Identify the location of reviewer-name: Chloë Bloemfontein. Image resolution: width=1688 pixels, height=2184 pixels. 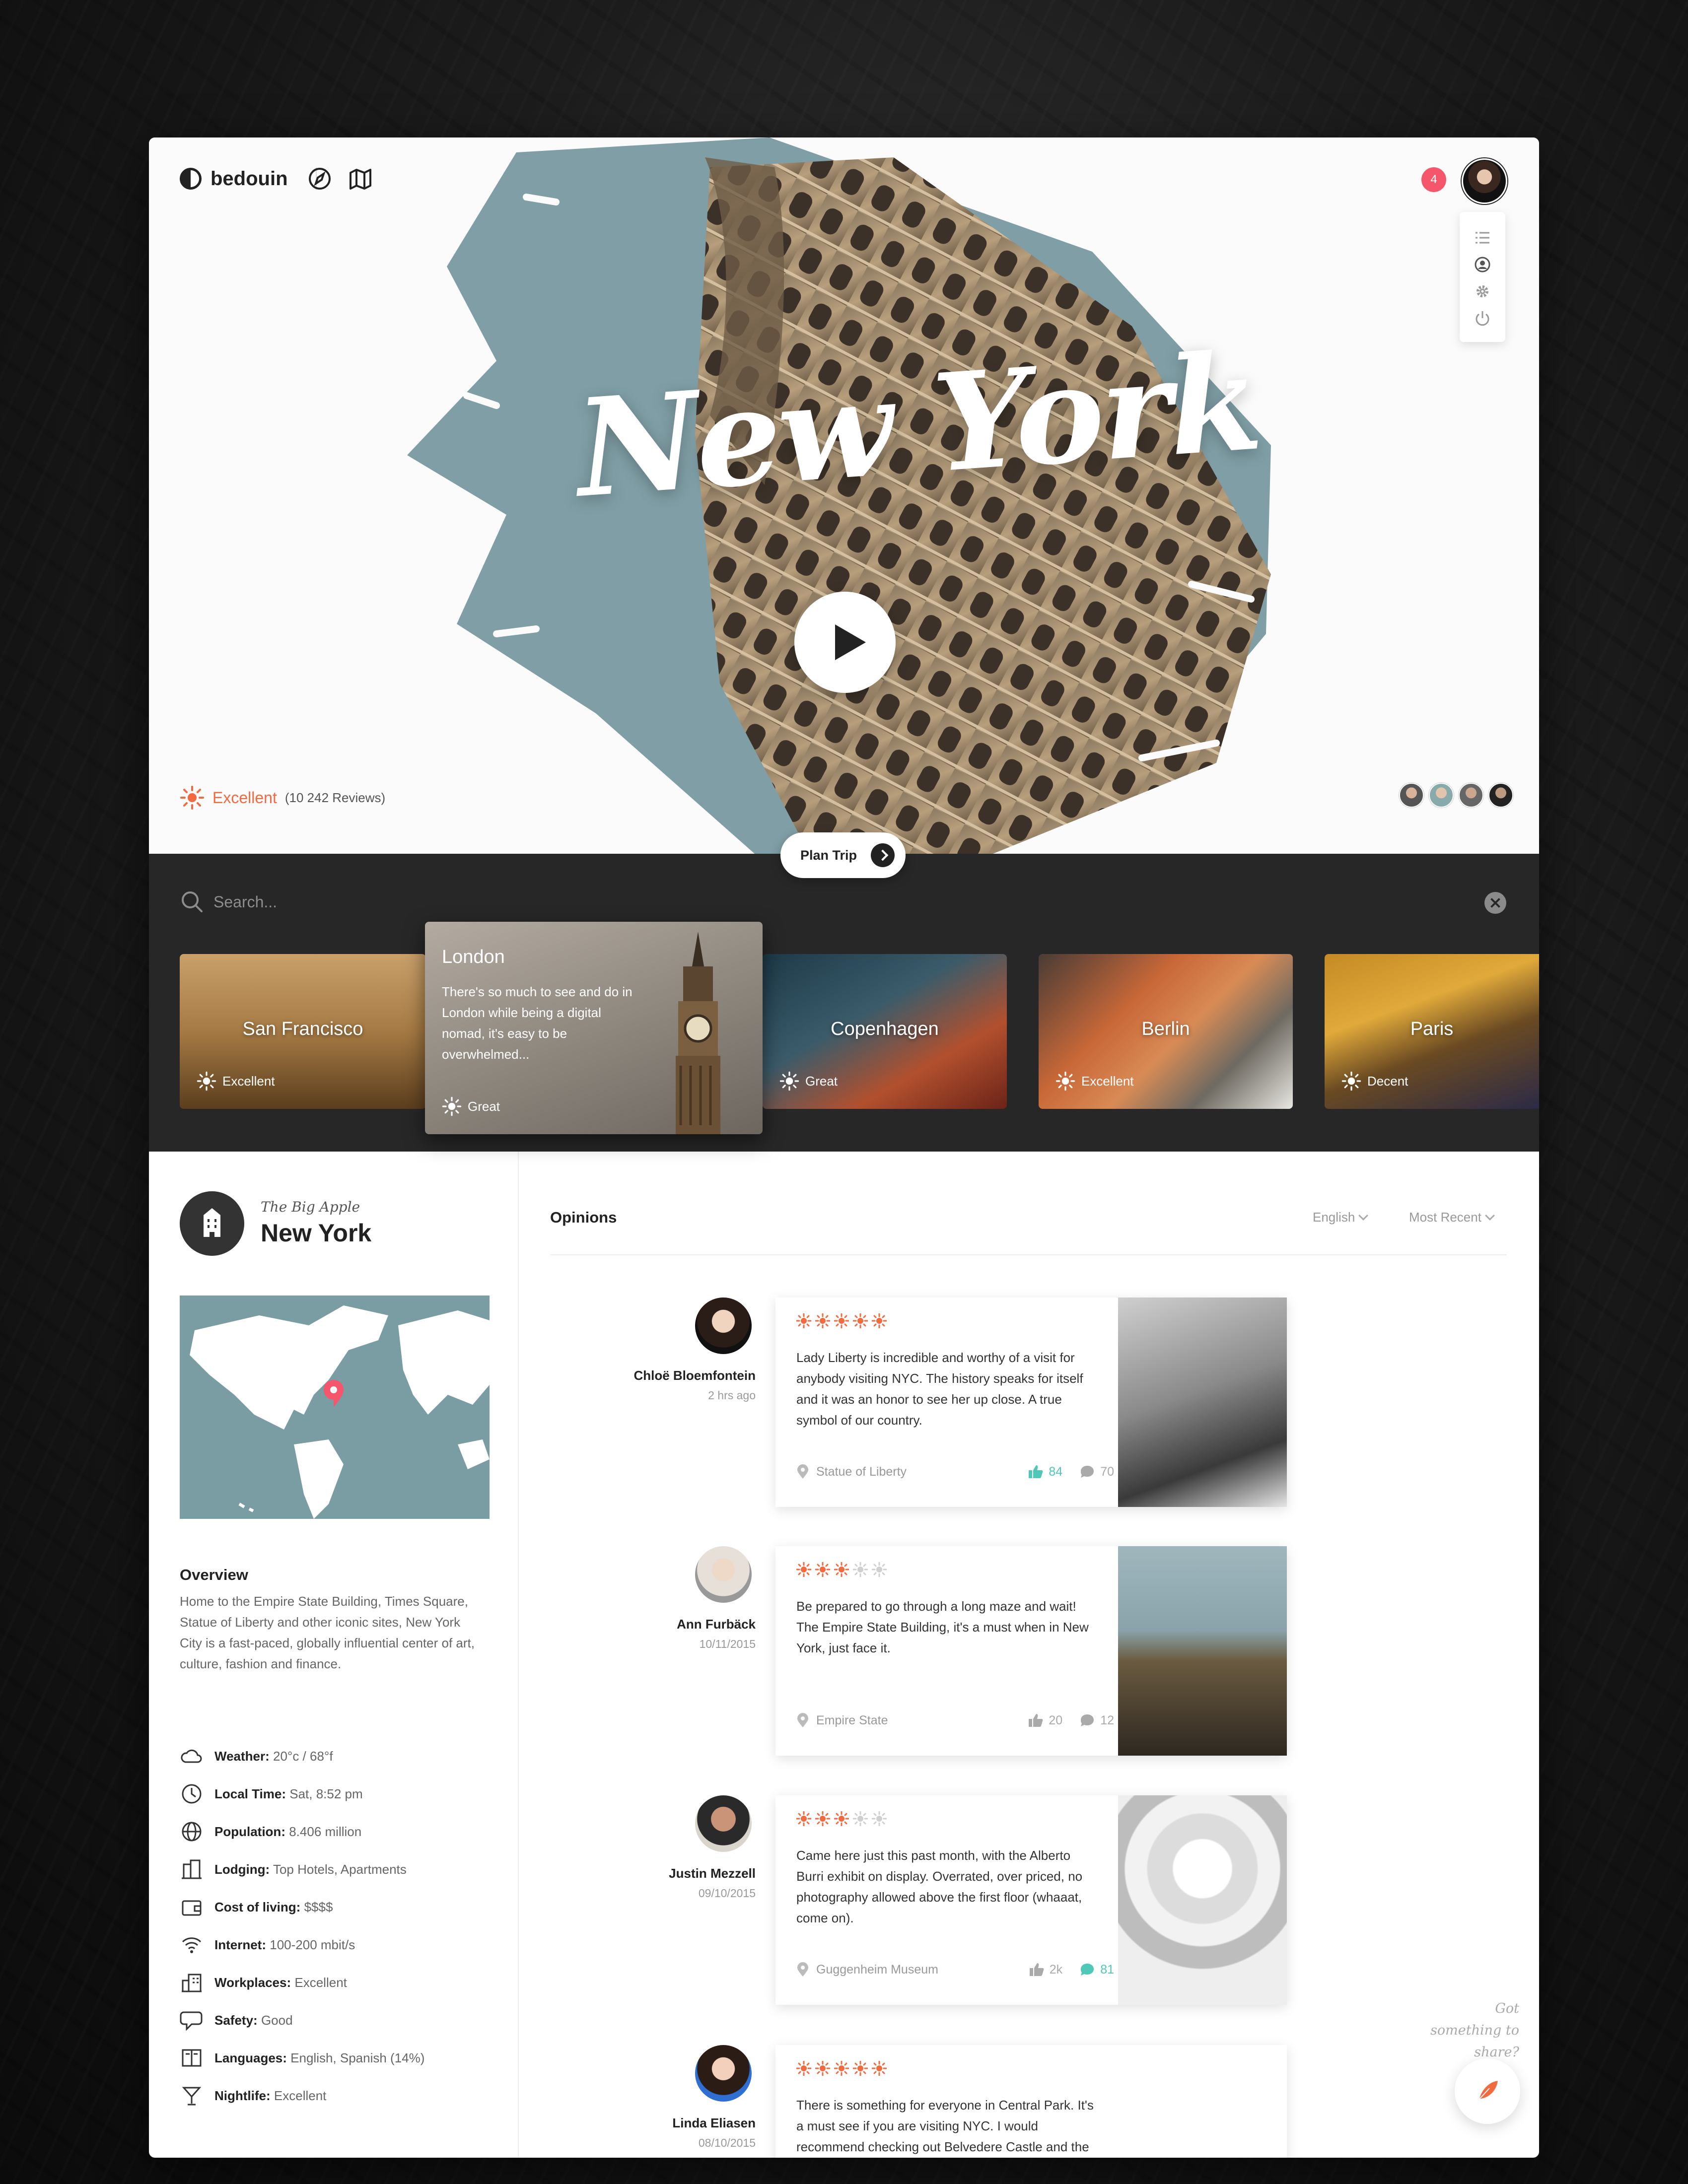
(694, 1375).